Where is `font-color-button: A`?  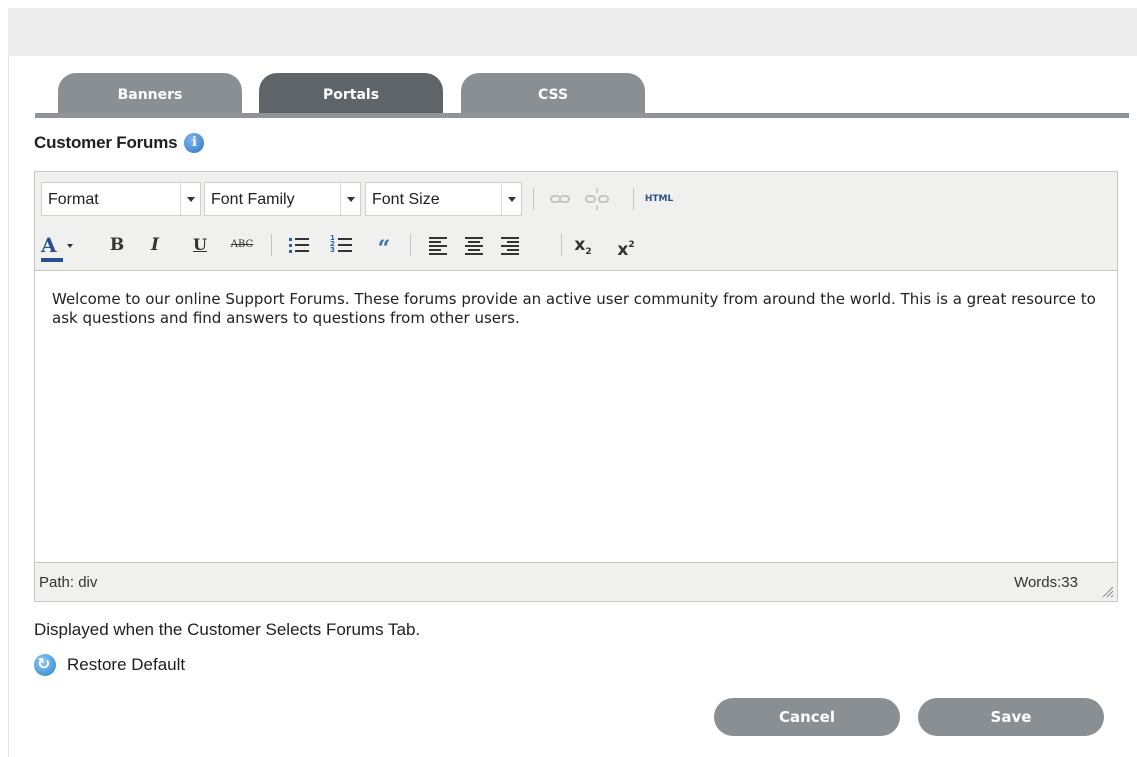 font-color-button: A is located at coordinates (58, 247).